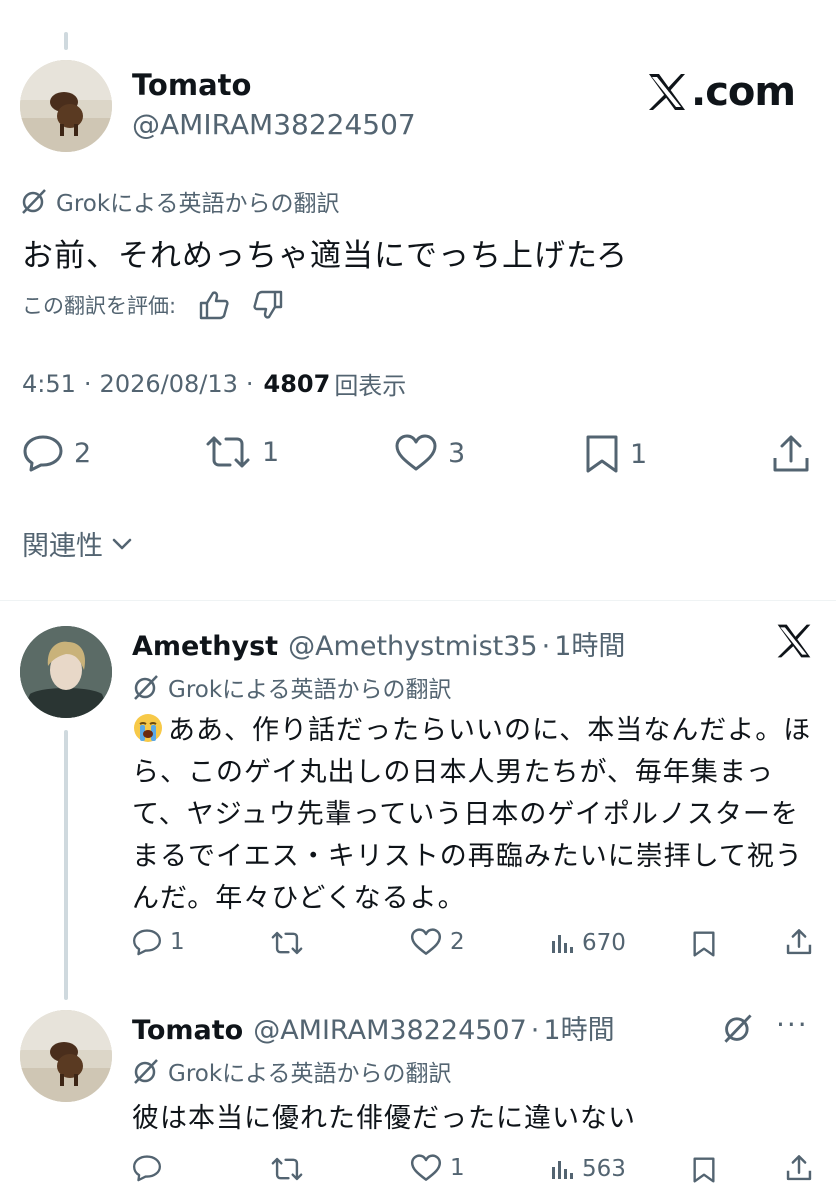 This screenshot has width=836, height=1200. I want to click on sort-relevance-dropdown: 関連性, so click(77, 543).